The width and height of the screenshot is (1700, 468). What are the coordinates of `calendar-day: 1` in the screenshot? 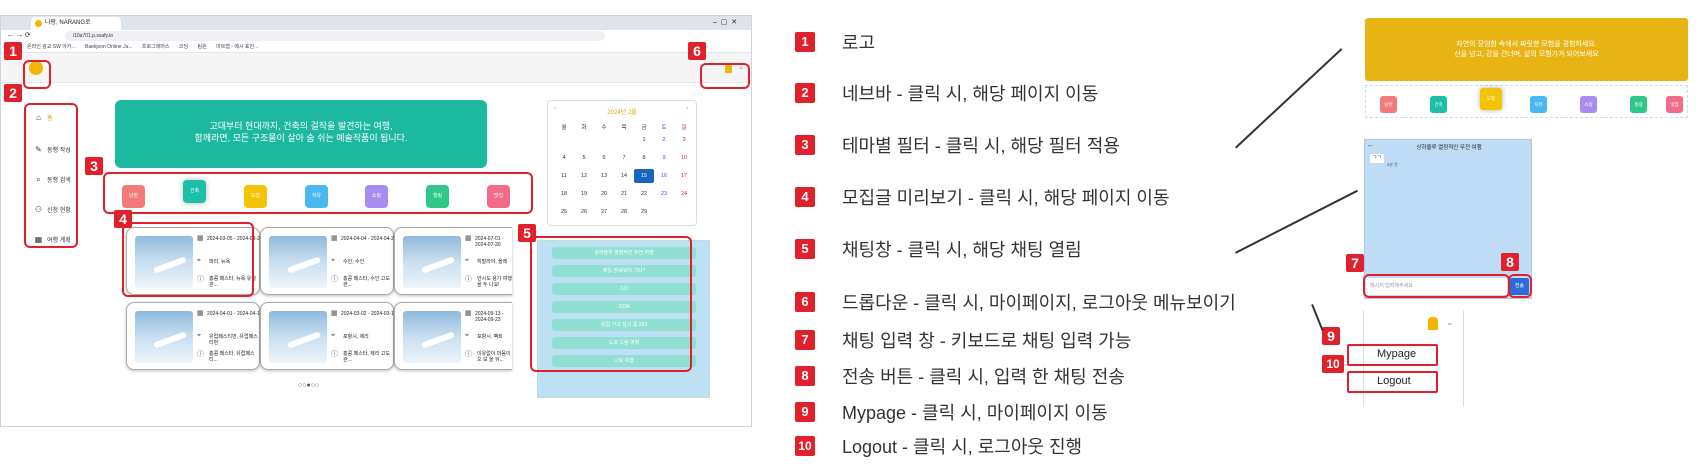 It's located at (644, 140).